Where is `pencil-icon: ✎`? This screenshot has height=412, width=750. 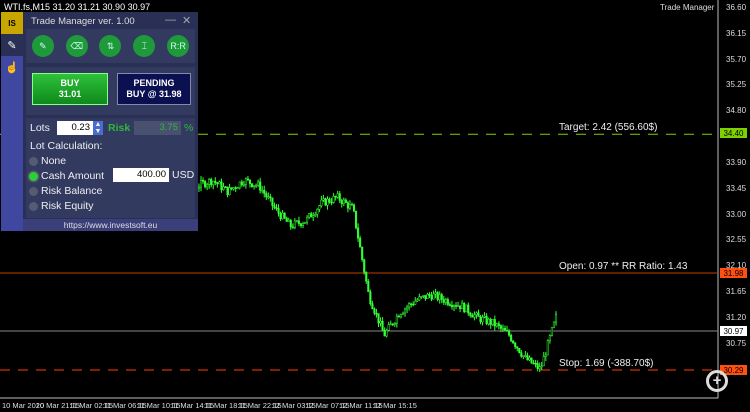 pencil-icon: ✎ is located at coordinates (42, 46).